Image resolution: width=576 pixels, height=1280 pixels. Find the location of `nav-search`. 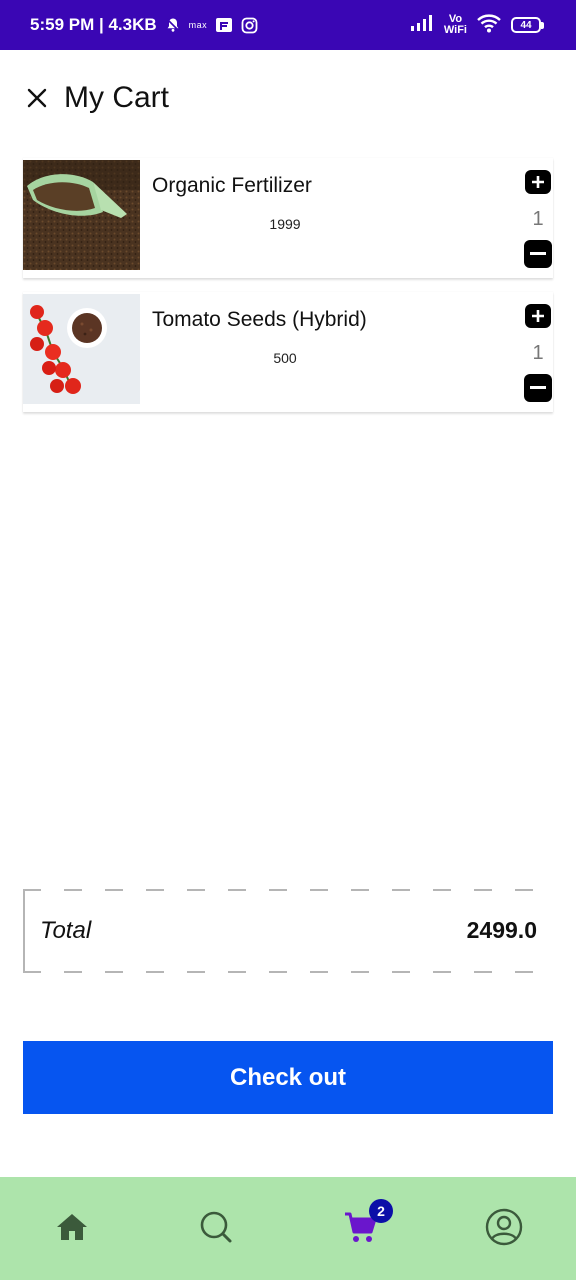

nav-search is located at coordinates (216, 1227).